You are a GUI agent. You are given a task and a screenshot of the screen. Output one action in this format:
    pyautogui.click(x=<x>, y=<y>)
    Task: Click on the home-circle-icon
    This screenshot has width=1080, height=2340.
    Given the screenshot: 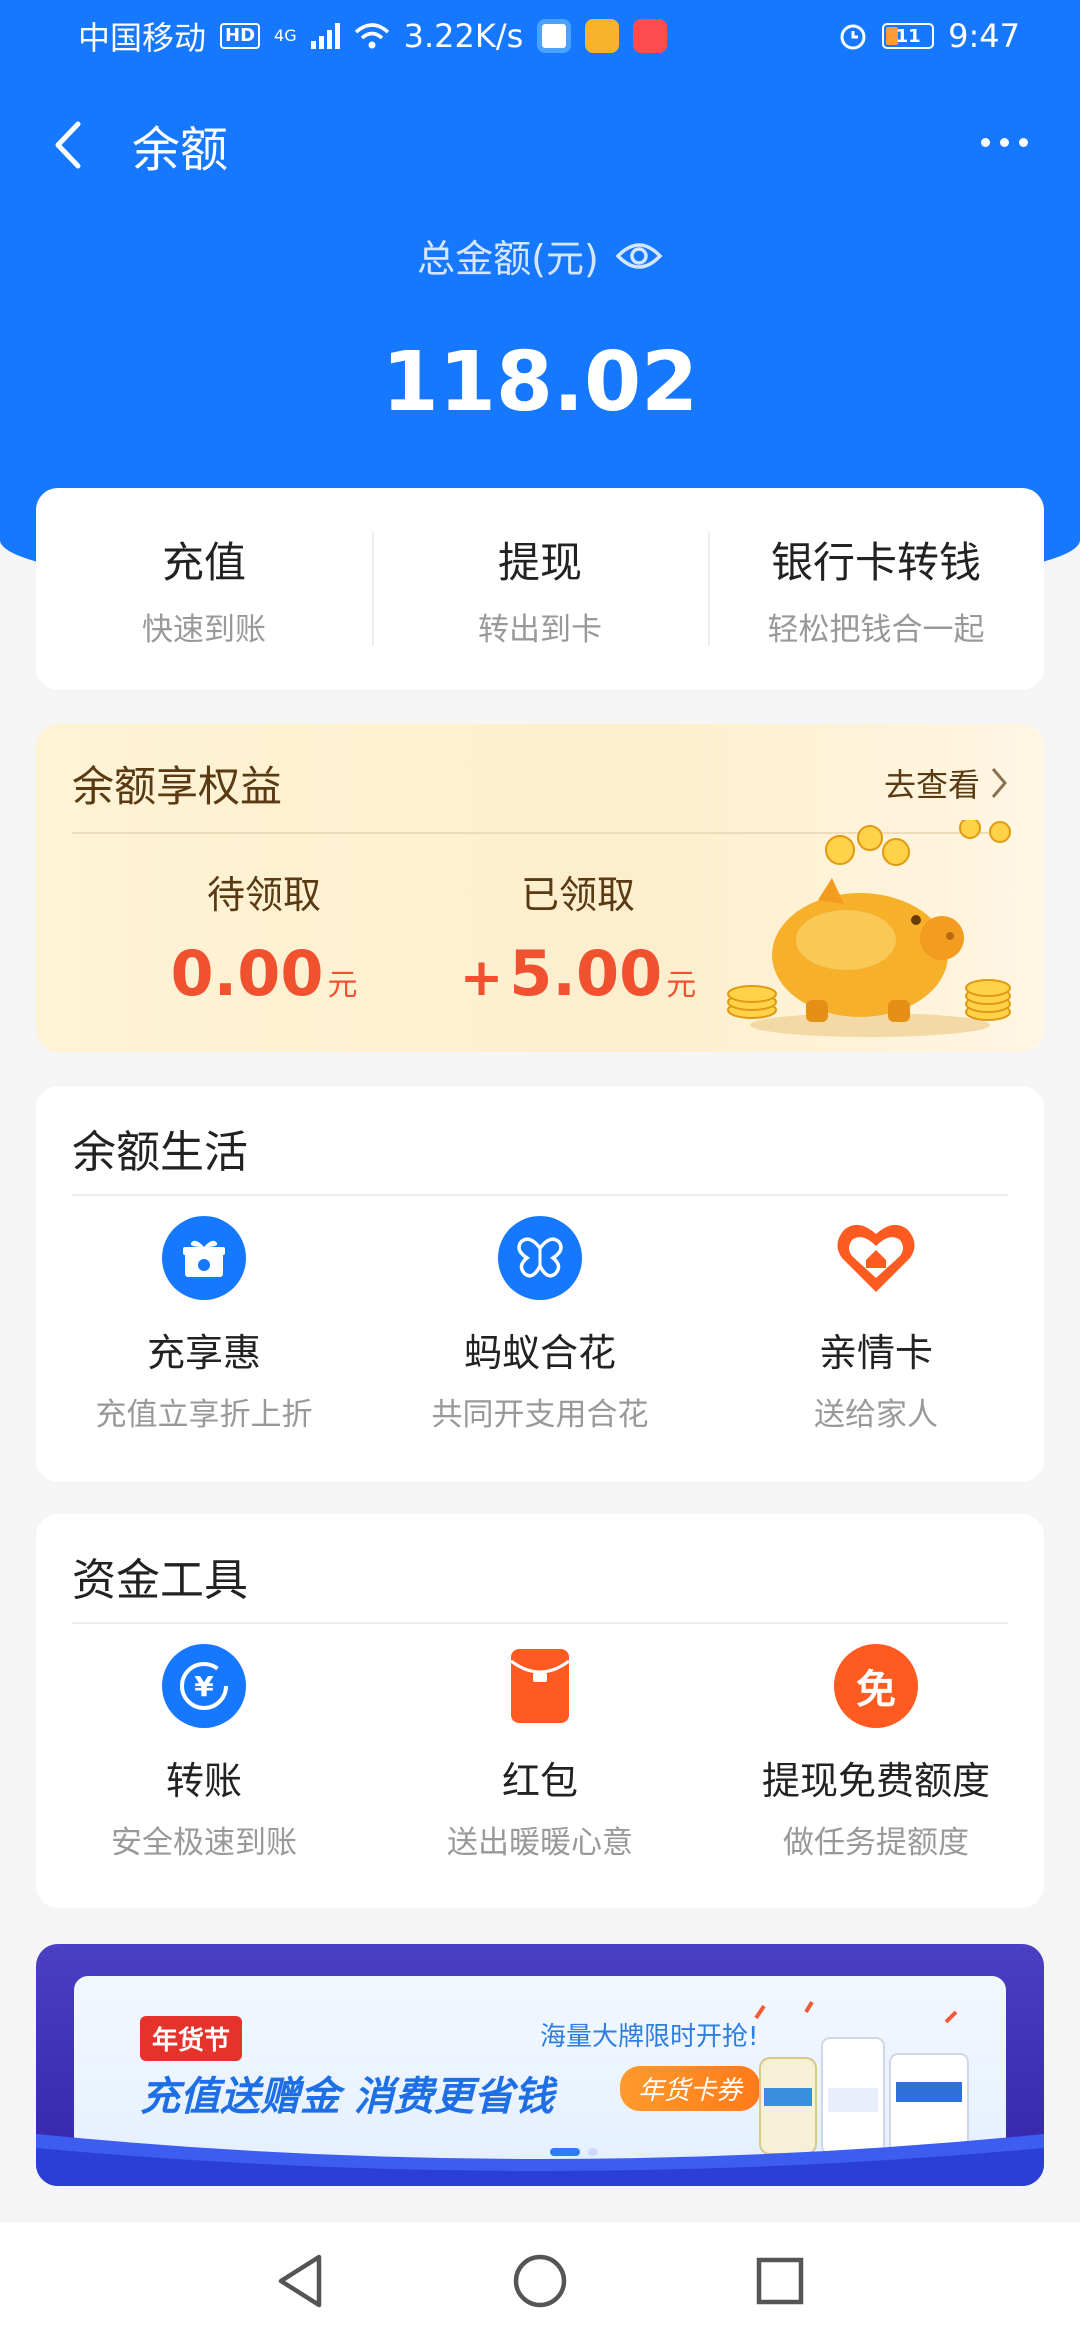 What is the action you would take?
    pyautogui.click(x=540, y=2281)
    